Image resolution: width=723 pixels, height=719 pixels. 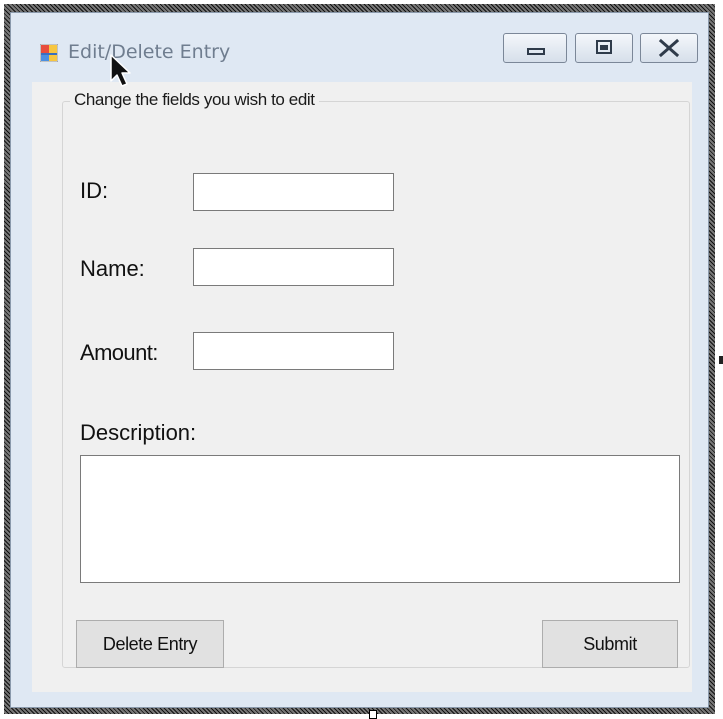 What do you see at coordinates (373, 714) in the screenshot?
I see `bottom-resize-handle` at bounding box center [373, 714].